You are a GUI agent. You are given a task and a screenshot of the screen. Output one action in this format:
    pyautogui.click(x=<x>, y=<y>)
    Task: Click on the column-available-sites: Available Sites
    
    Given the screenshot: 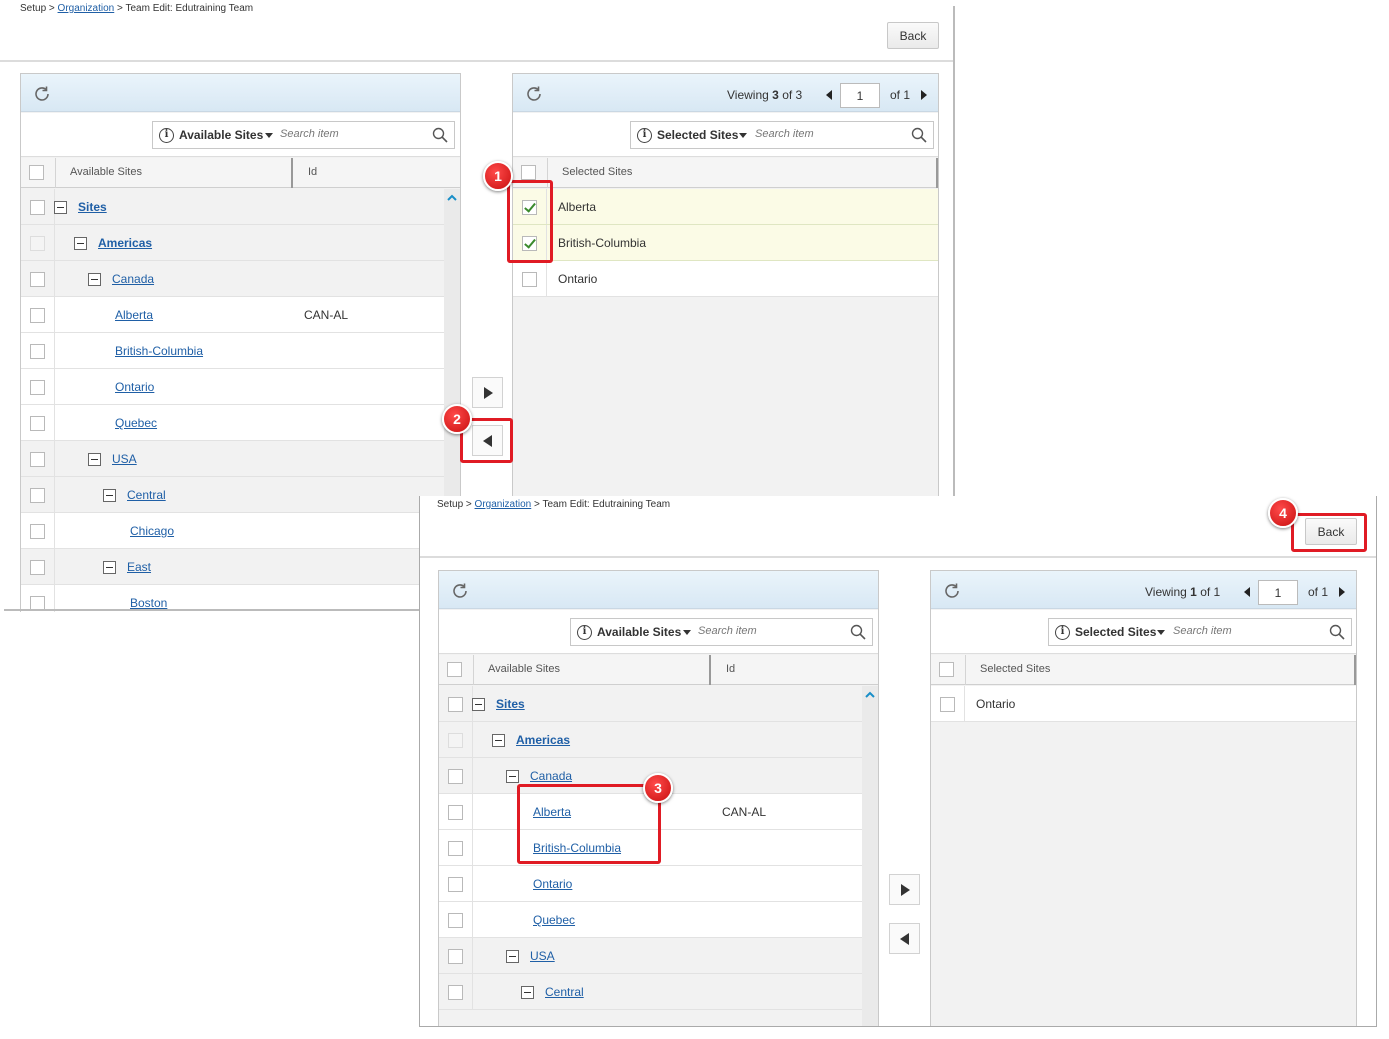 What is the action you would take?
    pyautogui.click(x=106, y=172)
    